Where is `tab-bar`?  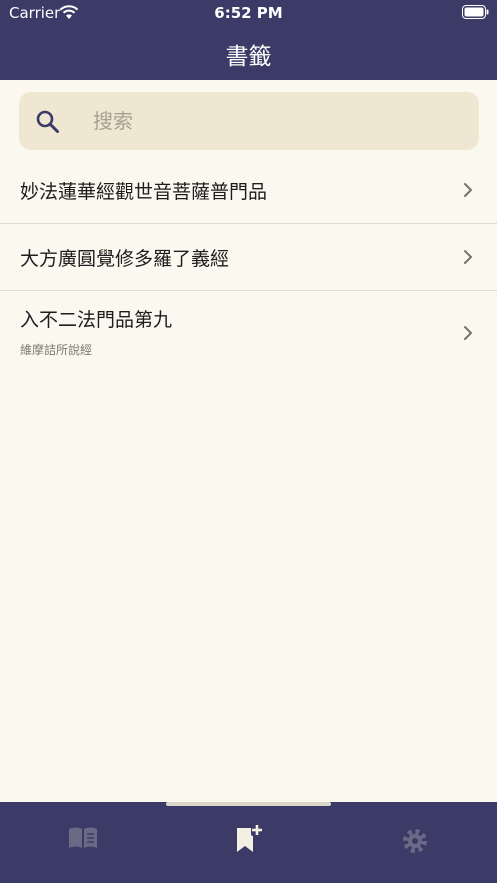 tab-bar is located at coordinates (248, 842).